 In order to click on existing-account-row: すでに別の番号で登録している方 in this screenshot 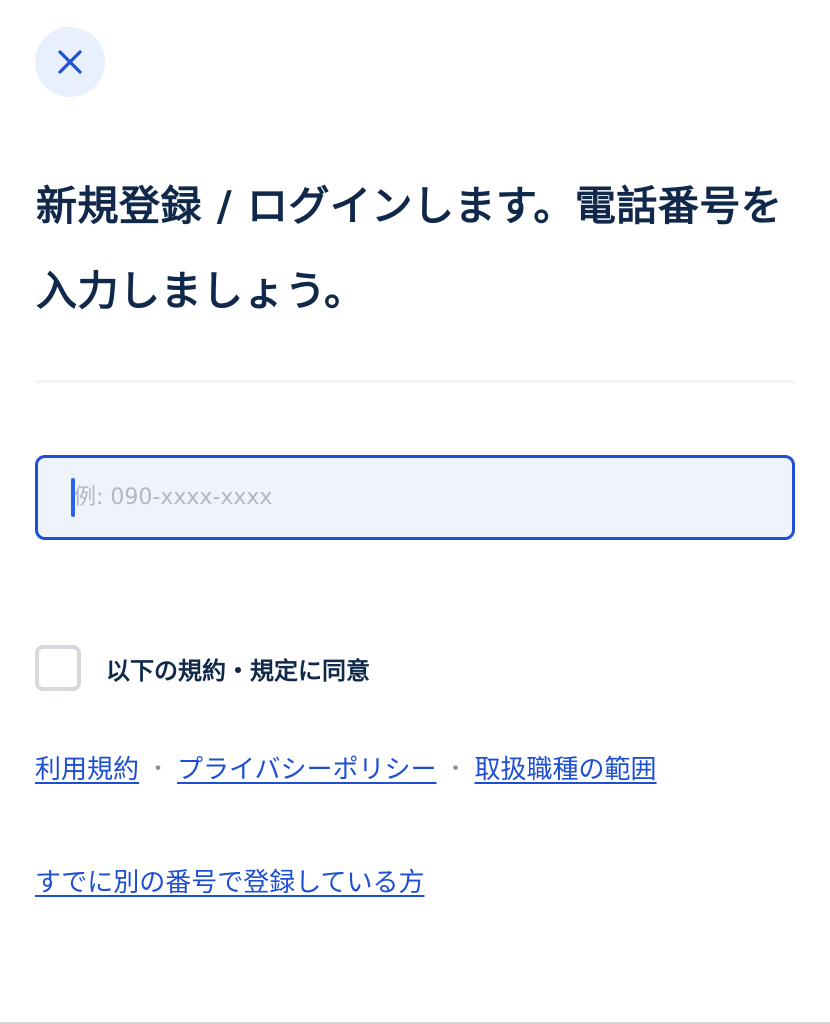, I will do `click(229, 883)`.